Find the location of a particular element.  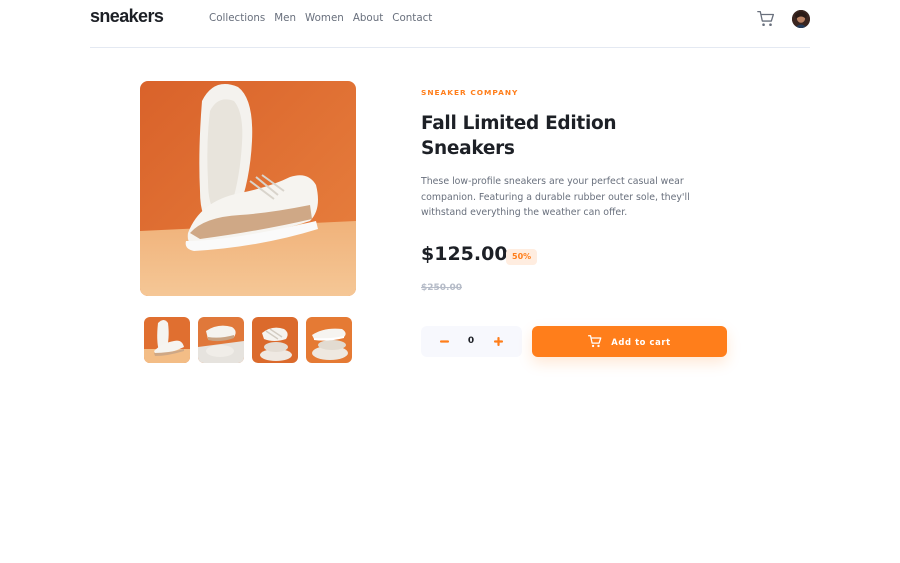

original-price: $250.00 is located at coordinates (441, 288).